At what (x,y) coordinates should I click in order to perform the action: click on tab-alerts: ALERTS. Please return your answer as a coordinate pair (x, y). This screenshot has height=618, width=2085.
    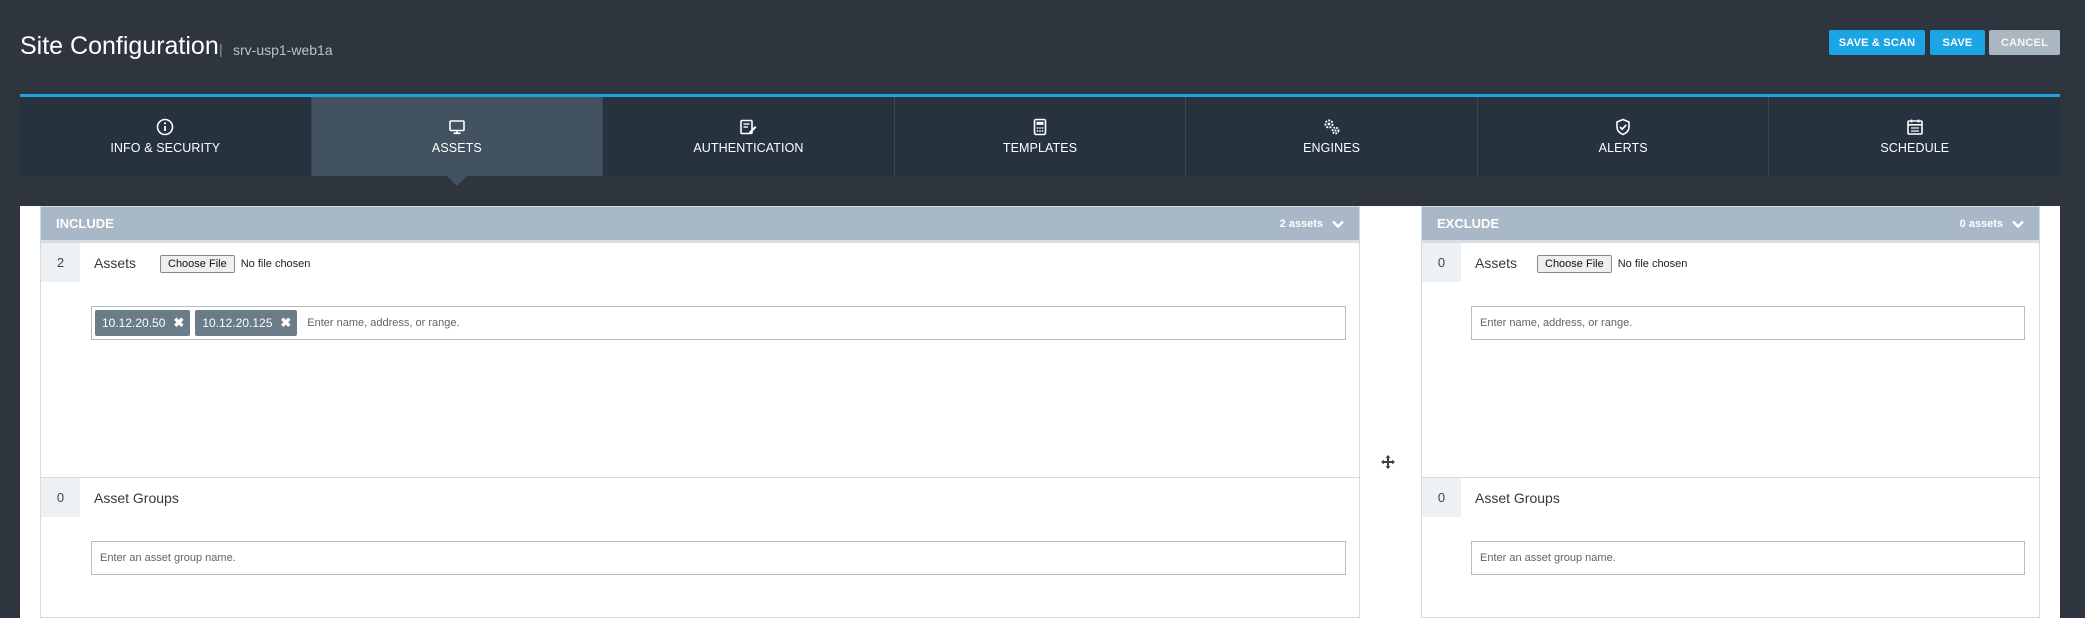
    Looking at the image, I should click on (1624, 136).